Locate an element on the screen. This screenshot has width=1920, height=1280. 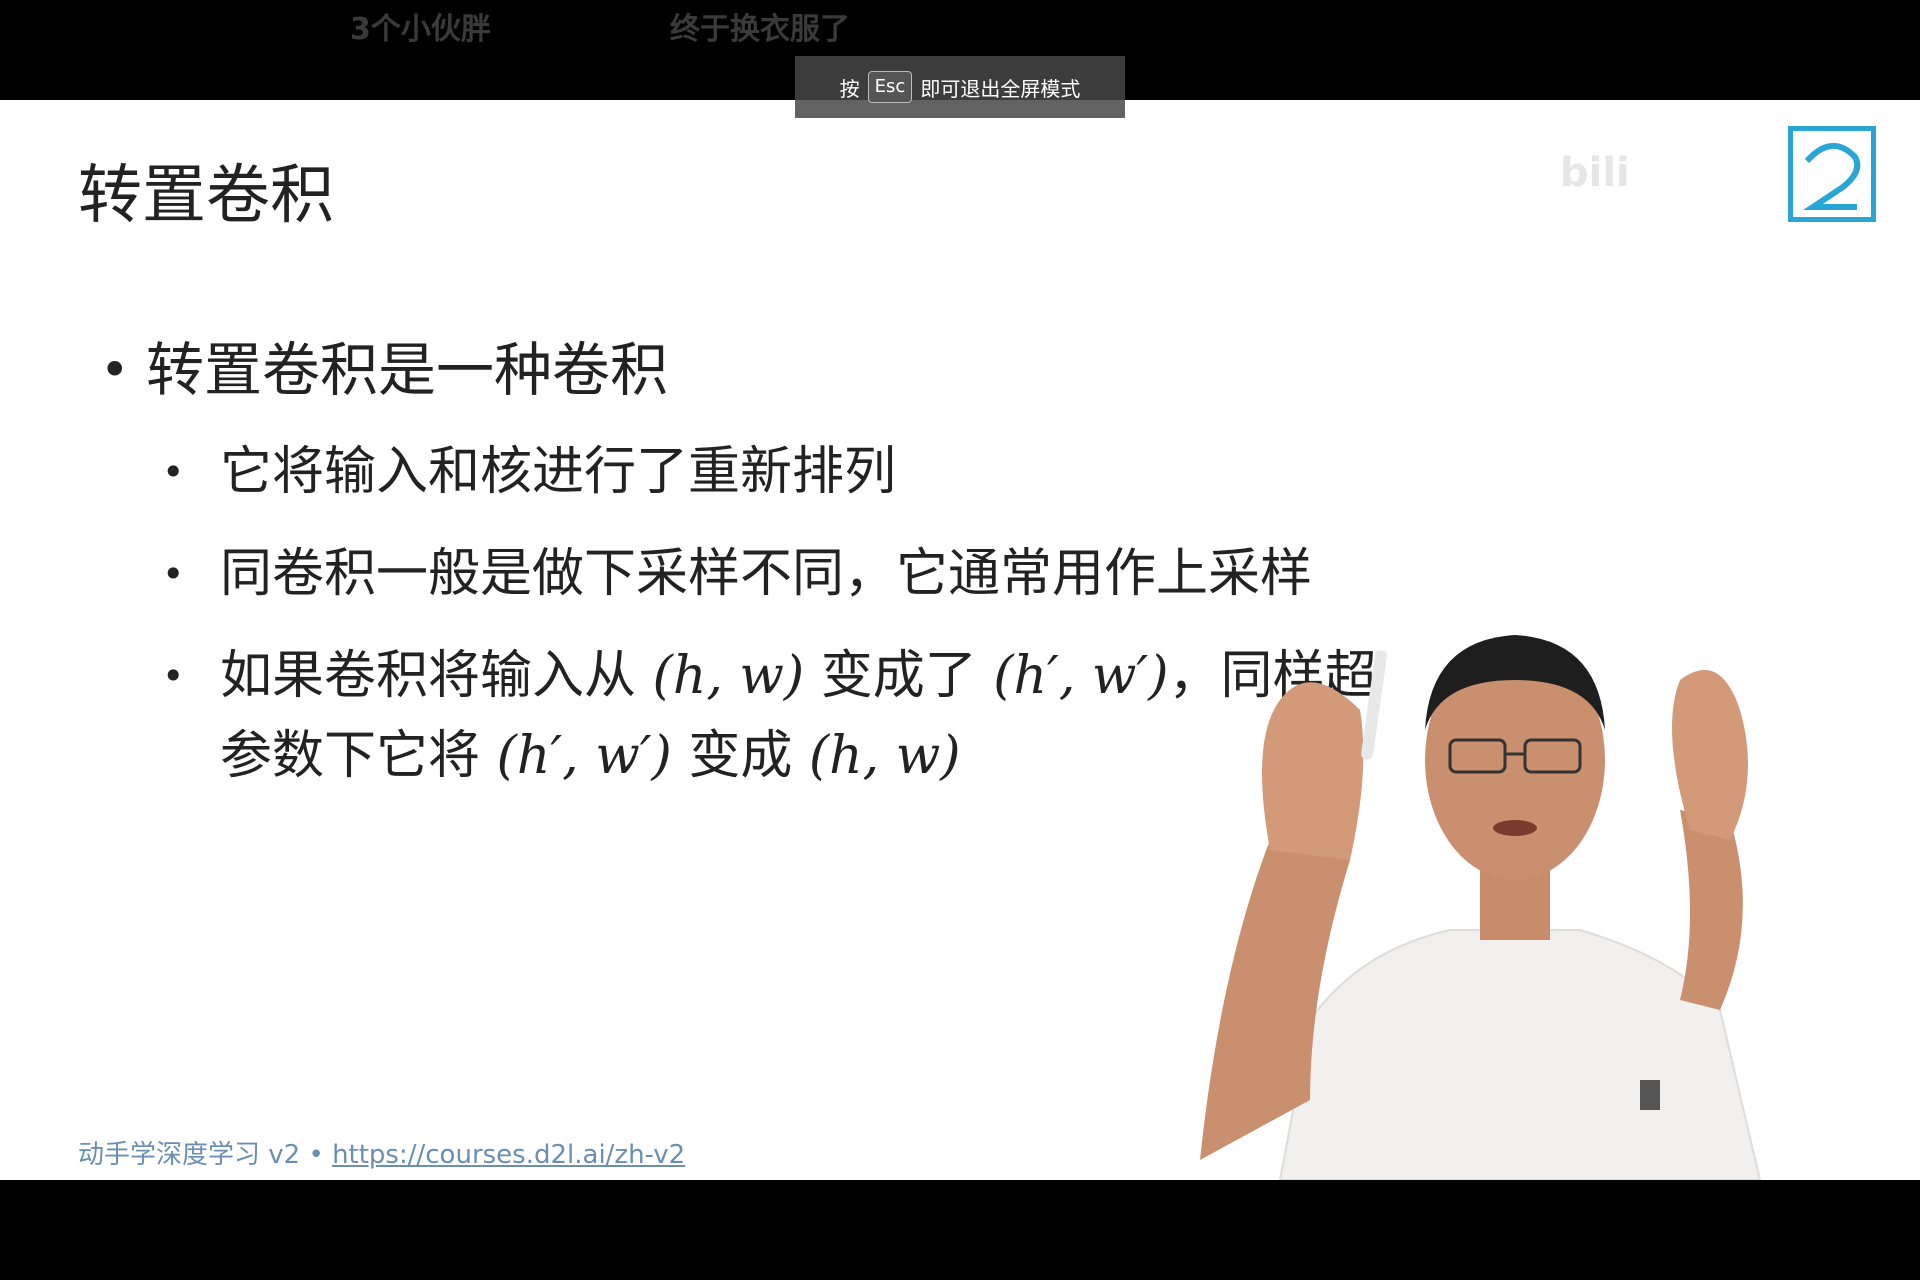
esc-hint-prefix: 按 is located at coordinates (849, 88).